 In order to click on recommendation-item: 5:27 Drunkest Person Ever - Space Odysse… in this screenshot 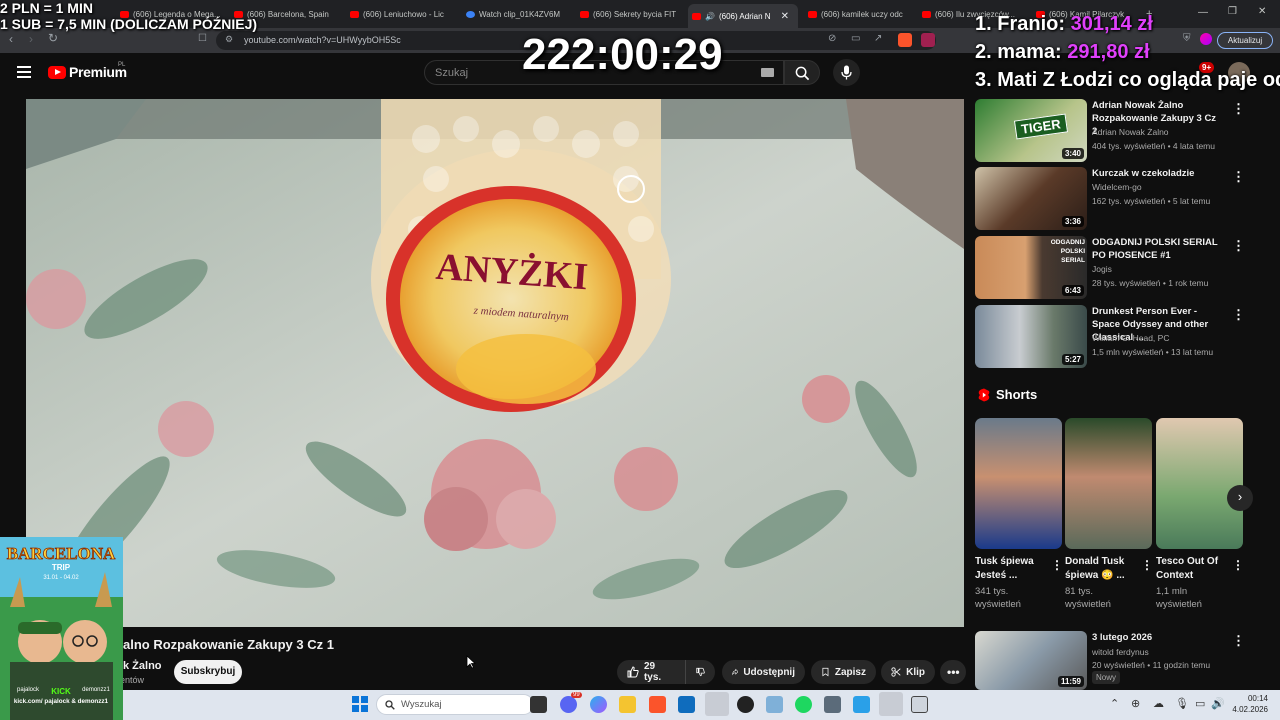, I will do `click(1120, 337)`.